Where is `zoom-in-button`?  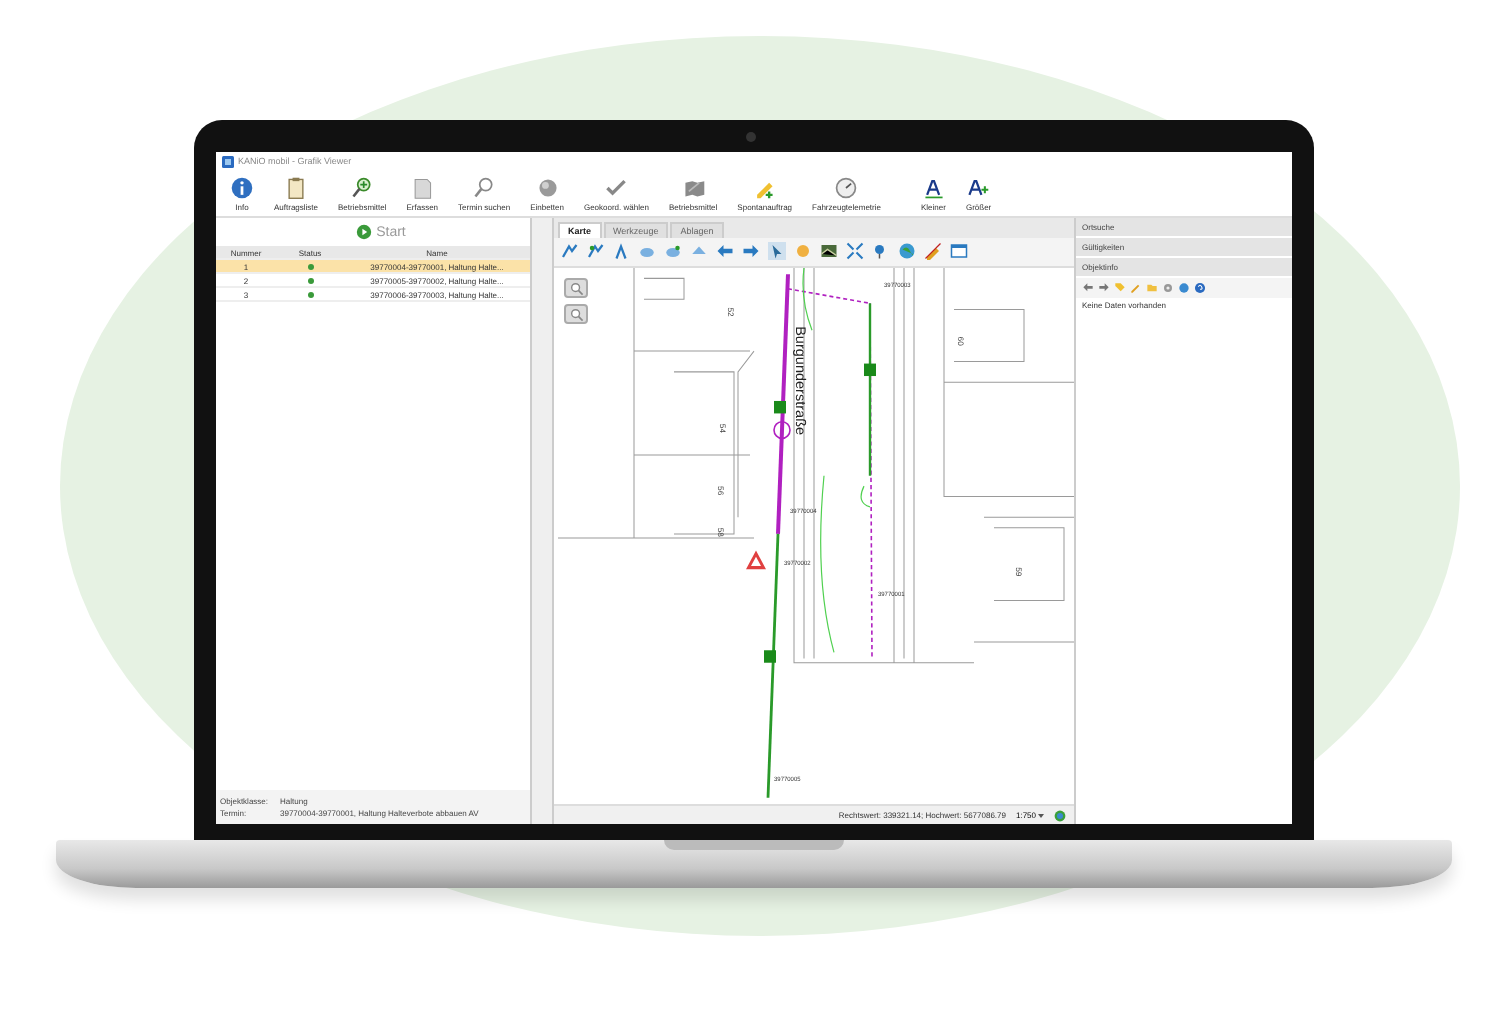
zoom-in-button is located at coordinates (576, 288).